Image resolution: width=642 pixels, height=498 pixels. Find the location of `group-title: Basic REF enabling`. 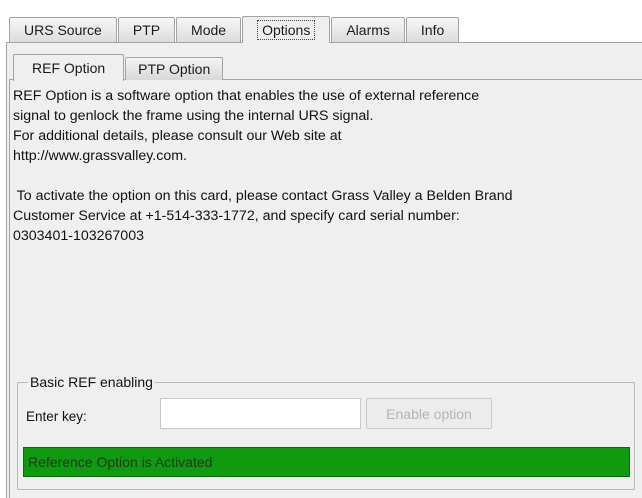

group-title: Basic REF enabling is located at coordinates (91, 382).